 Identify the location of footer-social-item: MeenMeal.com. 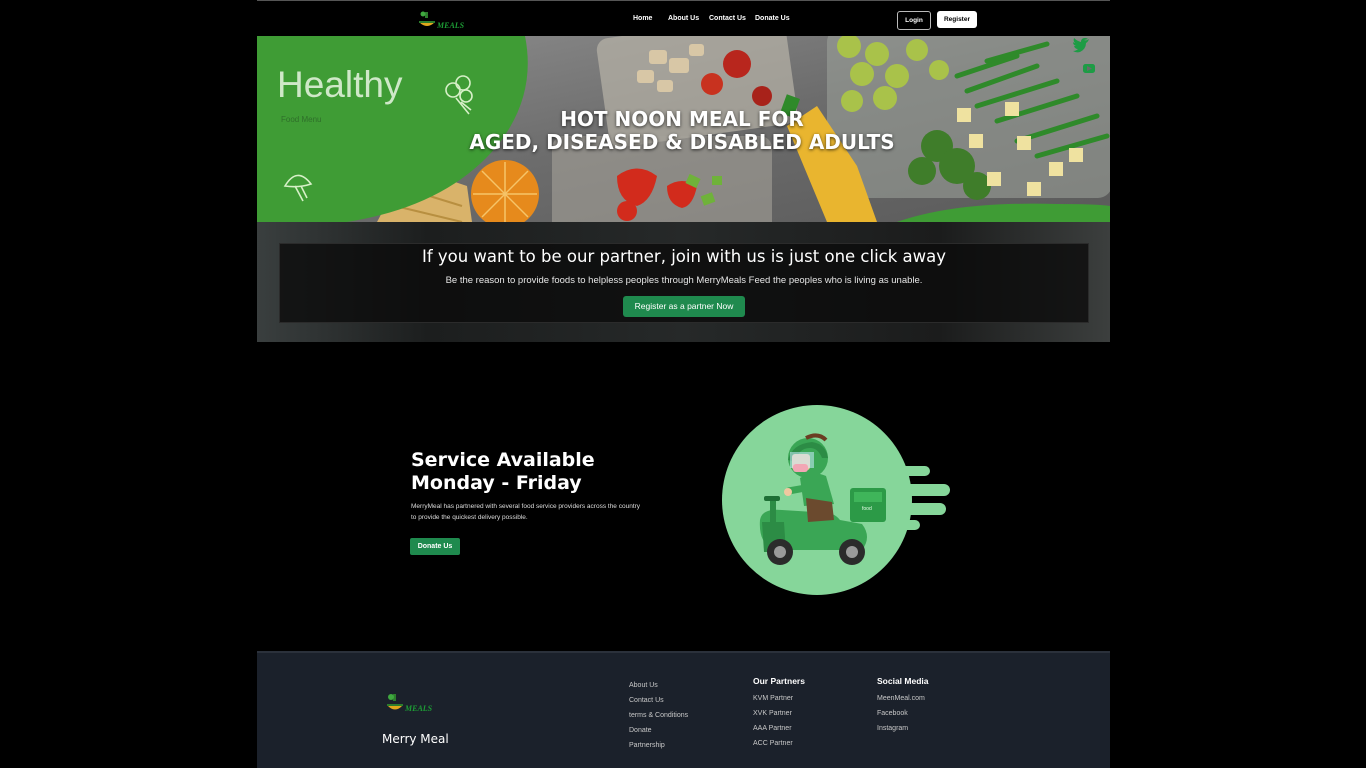
(903, 698).